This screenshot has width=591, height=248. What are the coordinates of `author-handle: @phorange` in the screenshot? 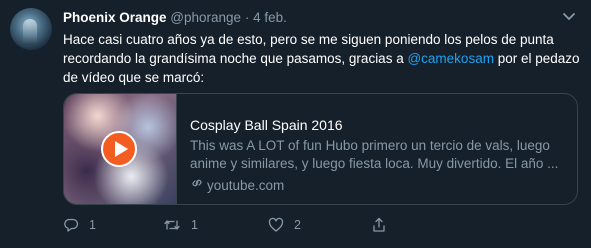 It's located at (205, 17).